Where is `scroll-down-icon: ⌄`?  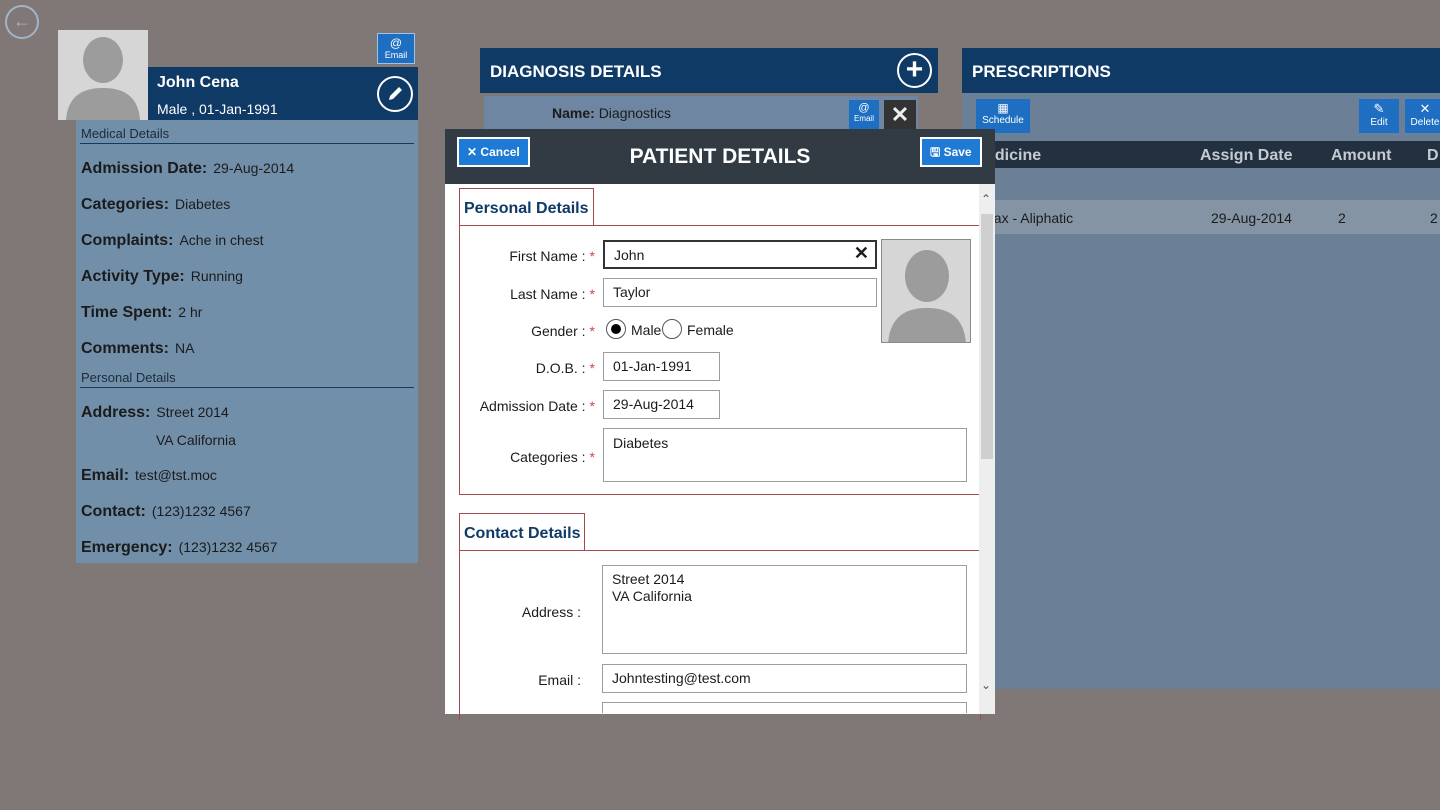
scroll-down-icon: ⌄ is located at coordinates (986, 685).